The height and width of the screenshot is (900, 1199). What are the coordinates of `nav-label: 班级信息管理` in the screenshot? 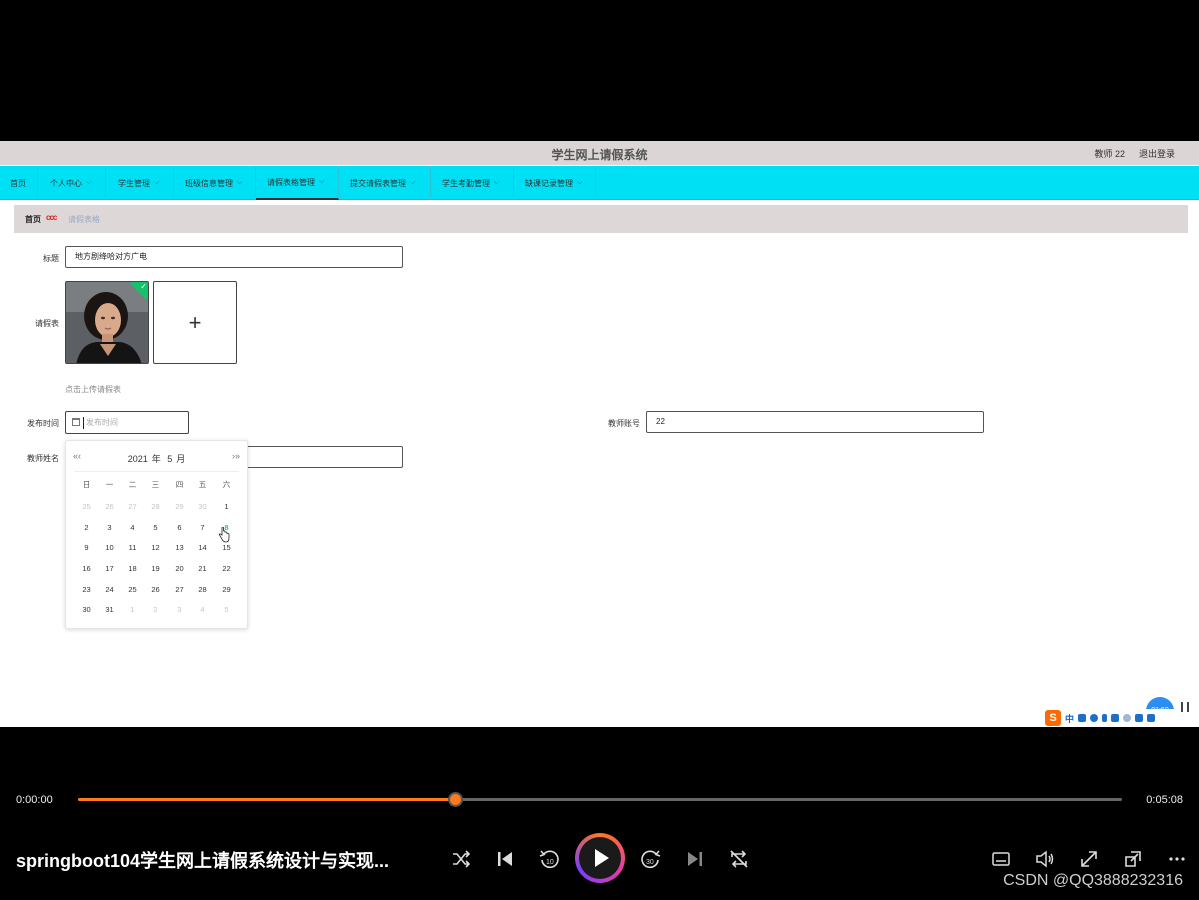 It's located at (209, 183).